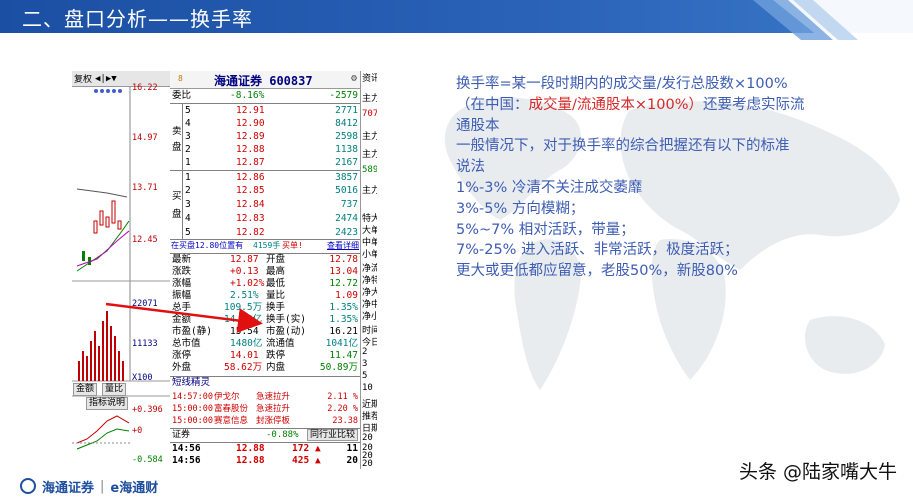 The height and width of the screenshot is (498, 913). What do you see at coordinates (28, 486) in the screenshot?
I see `haitong-logo-icon` at bounding box center [28, 486].